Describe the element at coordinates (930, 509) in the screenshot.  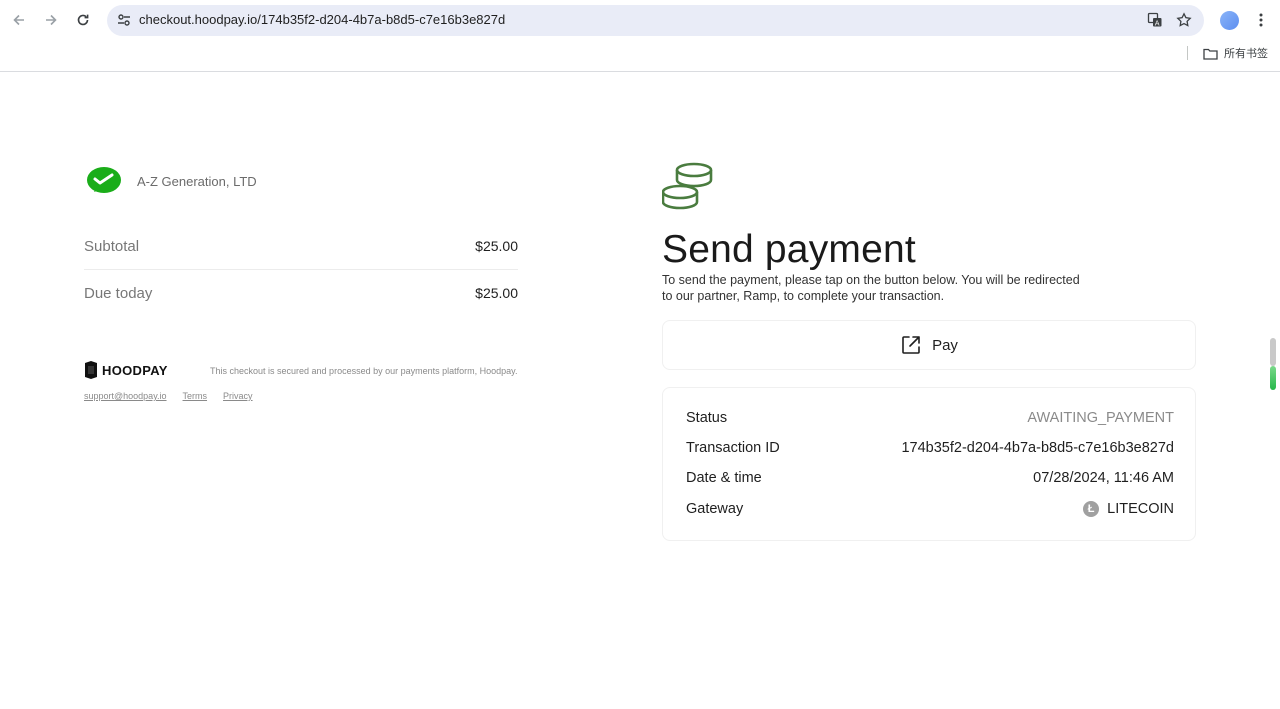
I see `gateway-row: Gateway Ł LITECOIN` at that location.